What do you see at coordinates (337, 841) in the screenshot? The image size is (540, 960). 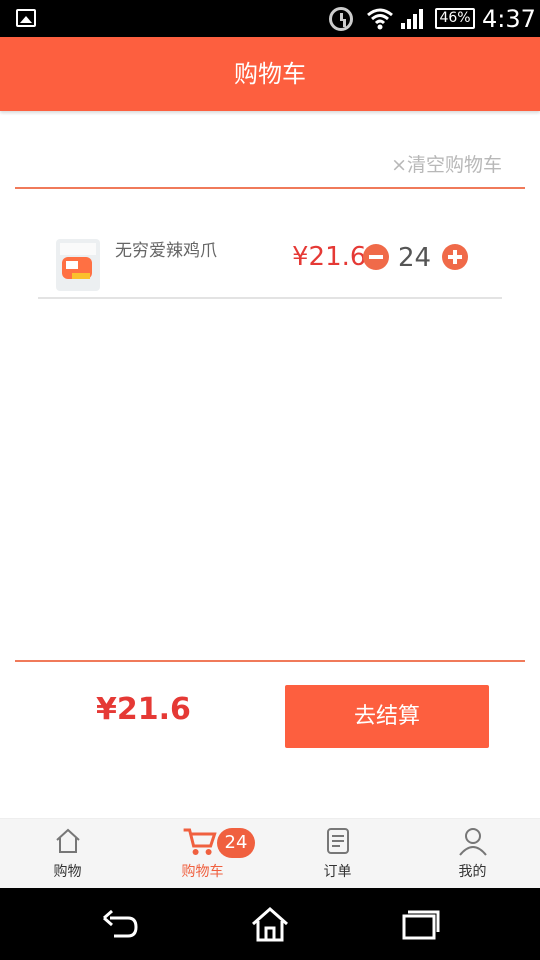 I see `order-icon` at bounding box center [337, 841].